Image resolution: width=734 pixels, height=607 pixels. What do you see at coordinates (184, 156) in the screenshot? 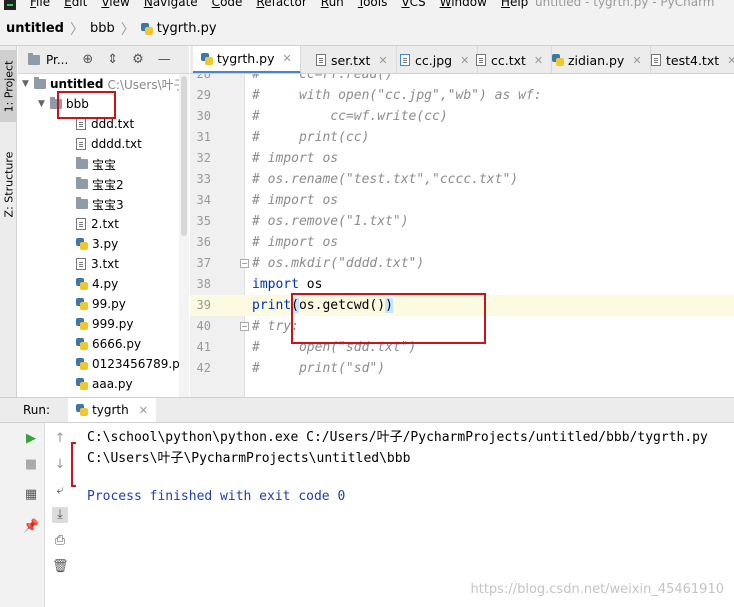
I see `scrollbar-thumb` at bounding box center [184, 156].